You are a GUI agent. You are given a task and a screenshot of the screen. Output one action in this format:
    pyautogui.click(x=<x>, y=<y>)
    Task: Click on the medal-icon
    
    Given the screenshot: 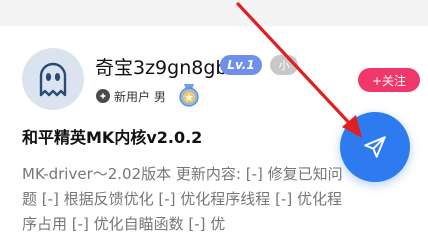 What is the action you would take?
    pyautogui.click(x=189, y=95)
    